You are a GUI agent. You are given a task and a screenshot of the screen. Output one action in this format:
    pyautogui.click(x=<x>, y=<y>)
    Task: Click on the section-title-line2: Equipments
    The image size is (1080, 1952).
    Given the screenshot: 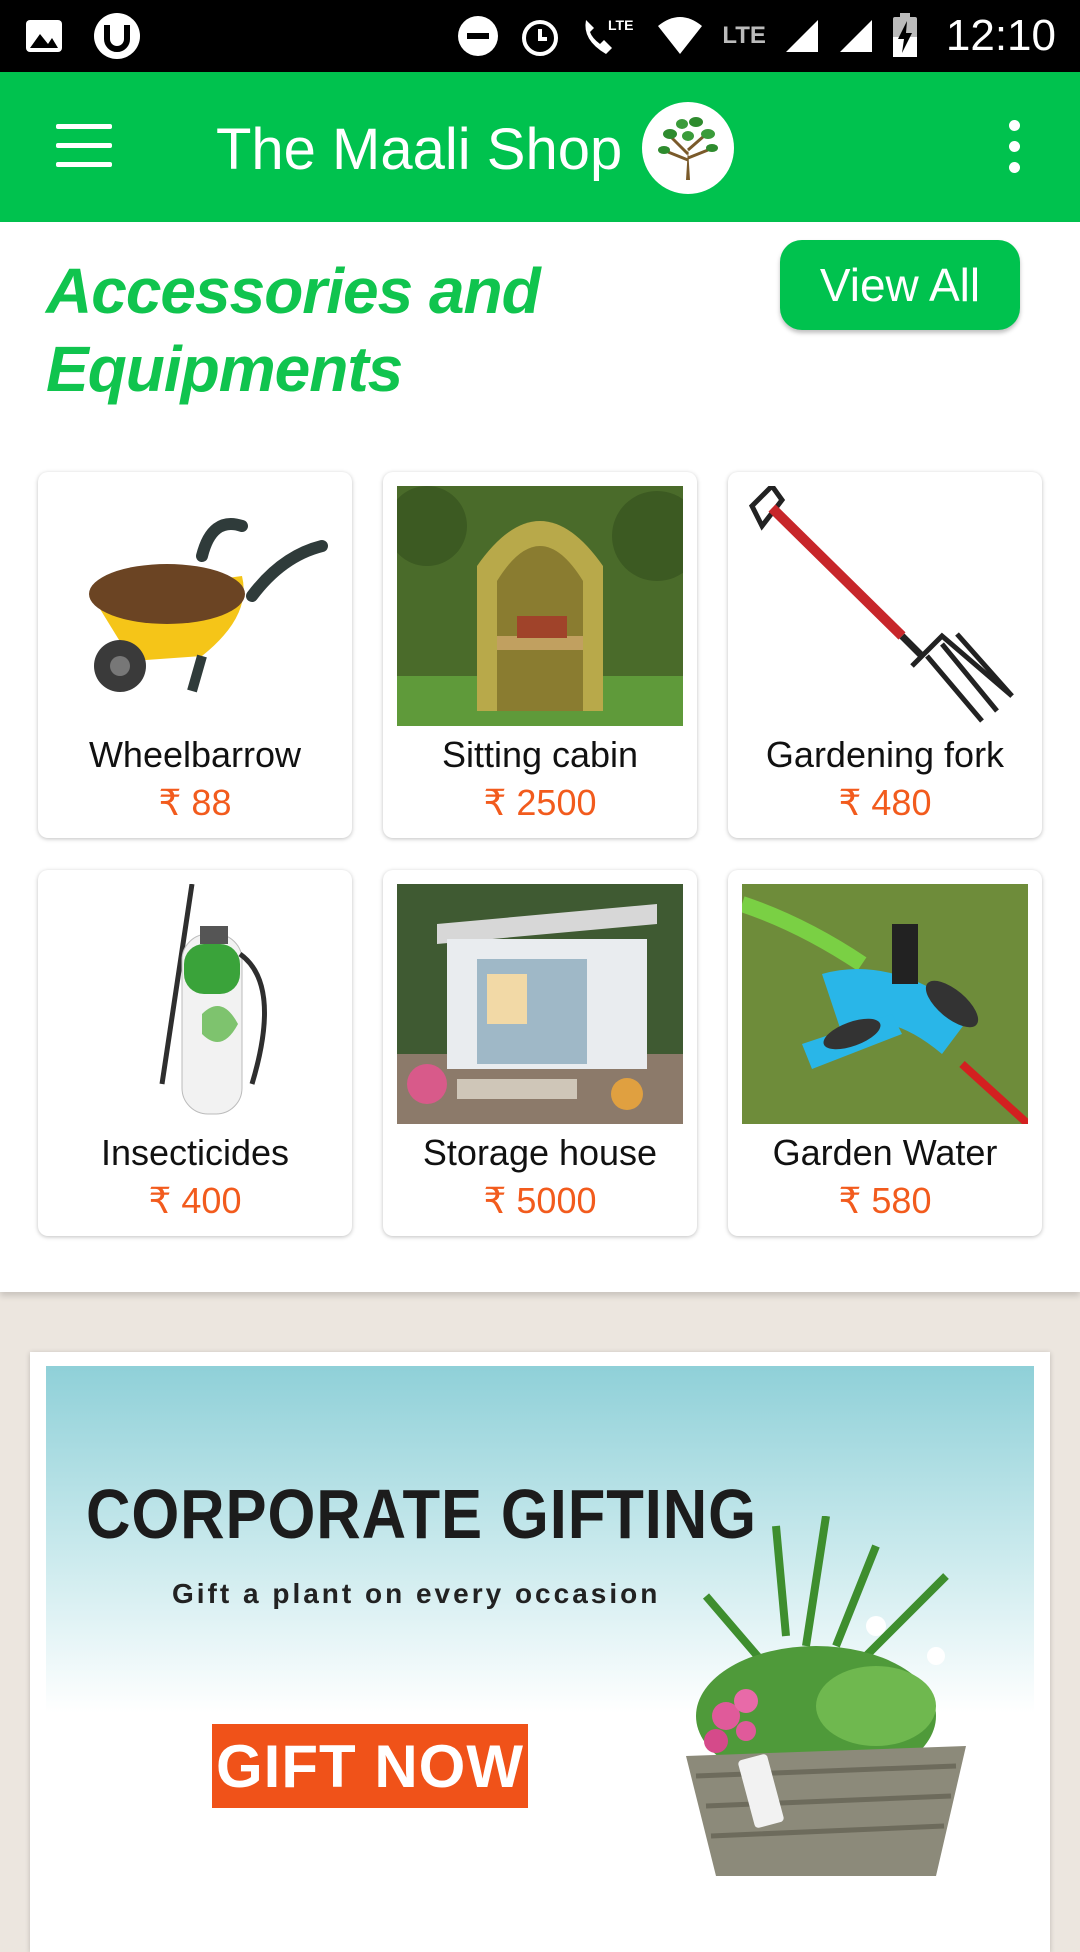 What is the action you would take?
    pyautogui.click(x=224, y=369)
    